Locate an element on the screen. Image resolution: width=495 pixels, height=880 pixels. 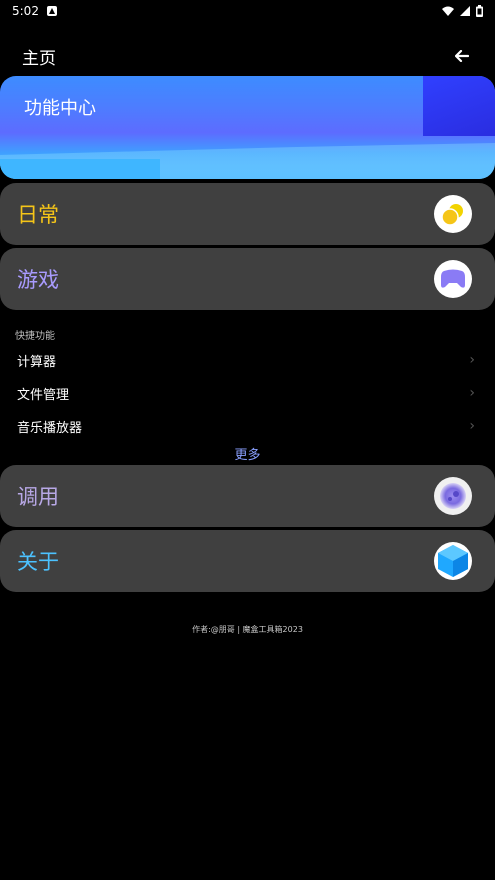
orb-icon is located at coordinates (453, 496).